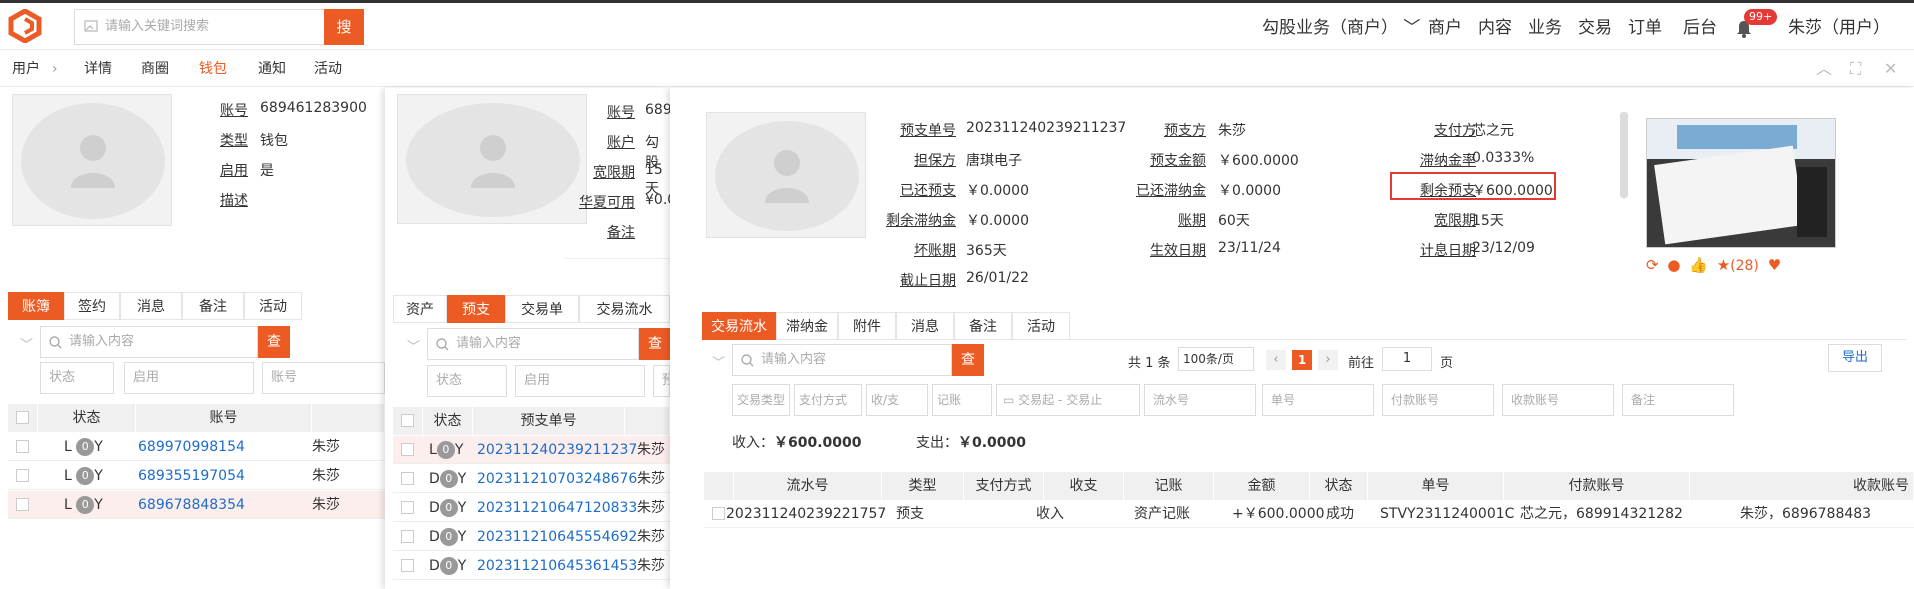 The width and height of the screenshot is (1914, 589). What do you see at coordinates (962, 400) in the screenshot?
I see `booking-select: 记账` at bounding box center [962, 400].